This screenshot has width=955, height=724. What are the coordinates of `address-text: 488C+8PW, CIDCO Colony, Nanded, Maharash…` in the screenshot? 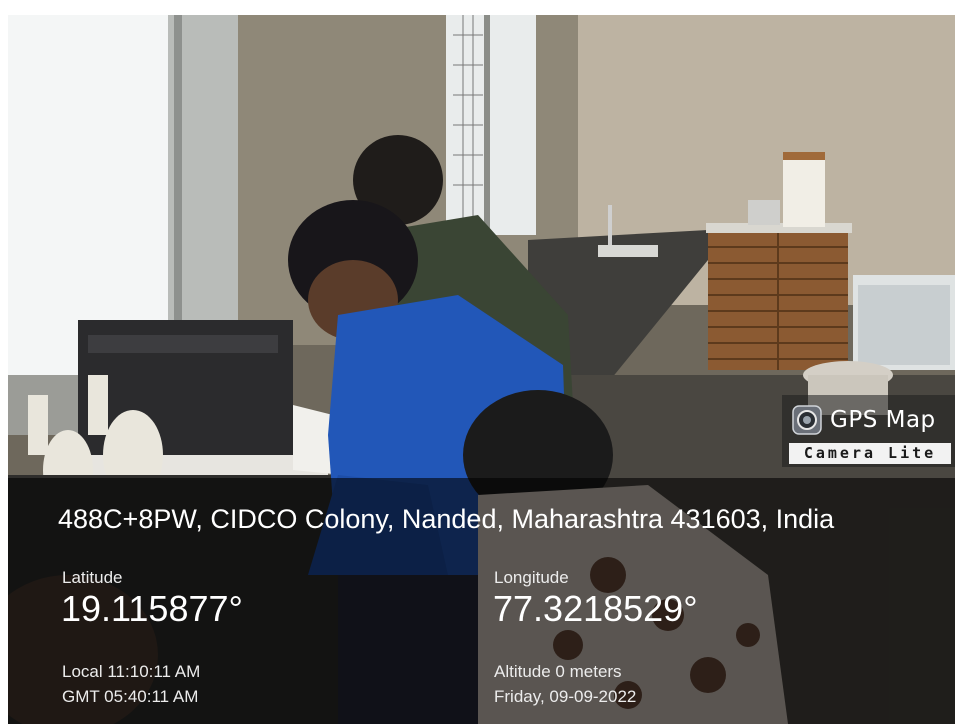 It's located at (446, 519).